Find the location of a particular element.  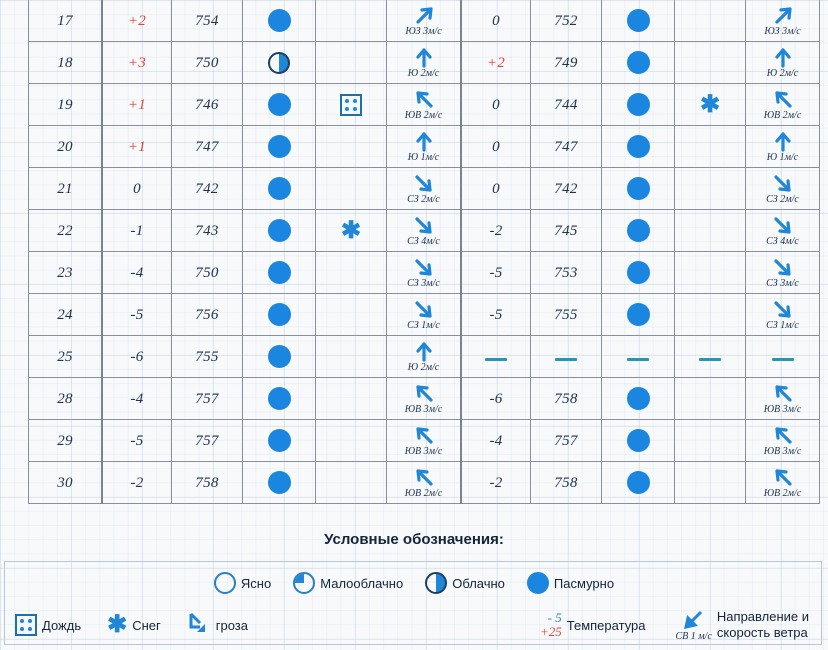

legend-label-wind-line1: Направление и is located at coordinates (762, 616).